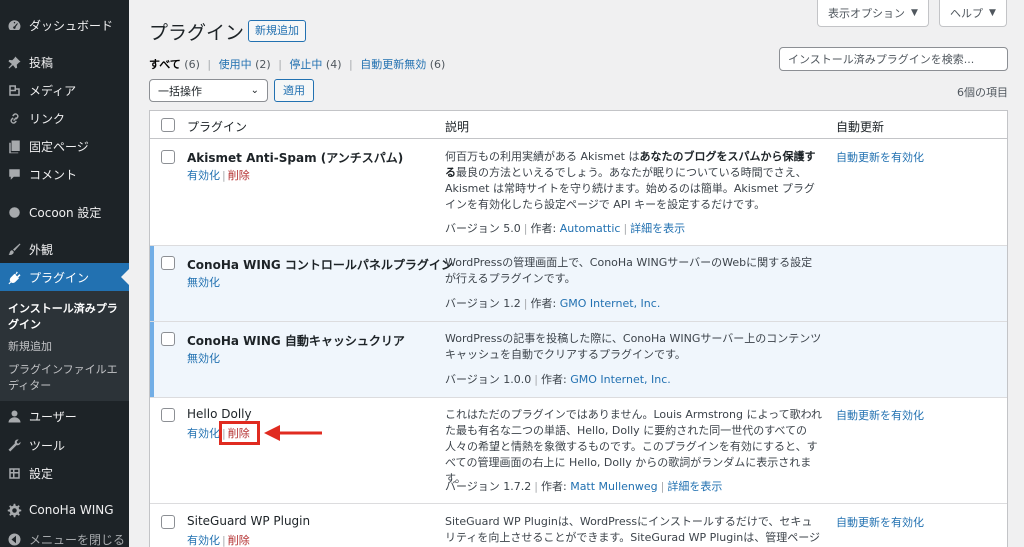 The width and height of the screenshot is (1024, 547). What do you see at coordinates (53, 416) in the screenshot?
I see `menu-label: ユーザー` at bounding box center [53, 416].